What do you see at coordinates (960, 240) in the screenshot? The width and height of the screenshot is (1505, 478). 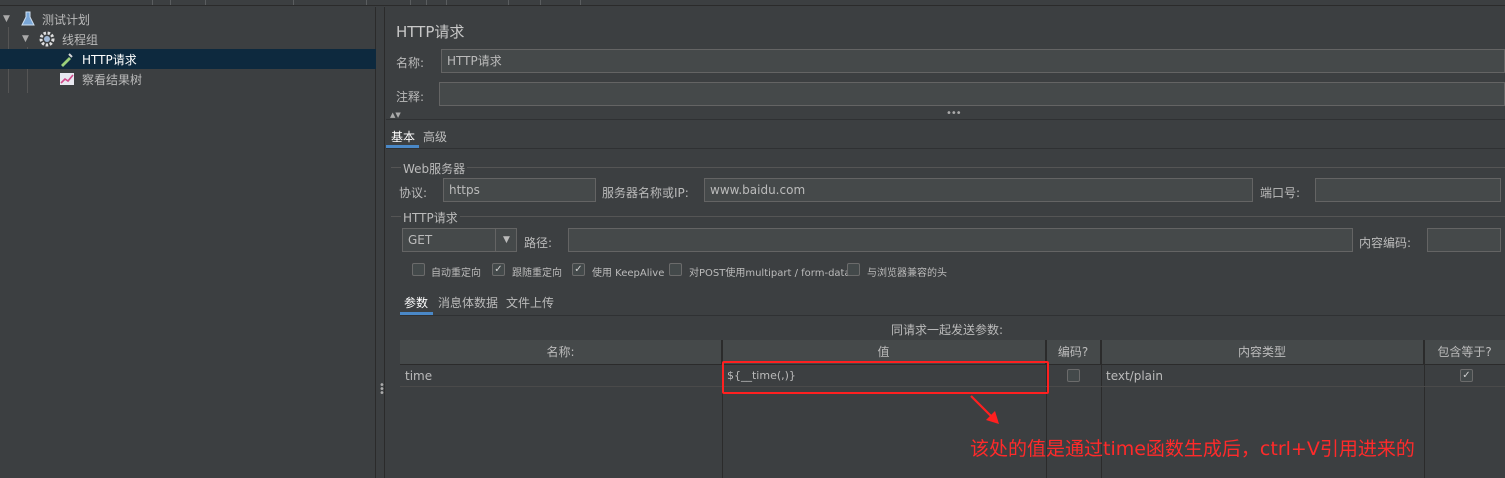 I see `path-field` at bounding box center [960, 240].